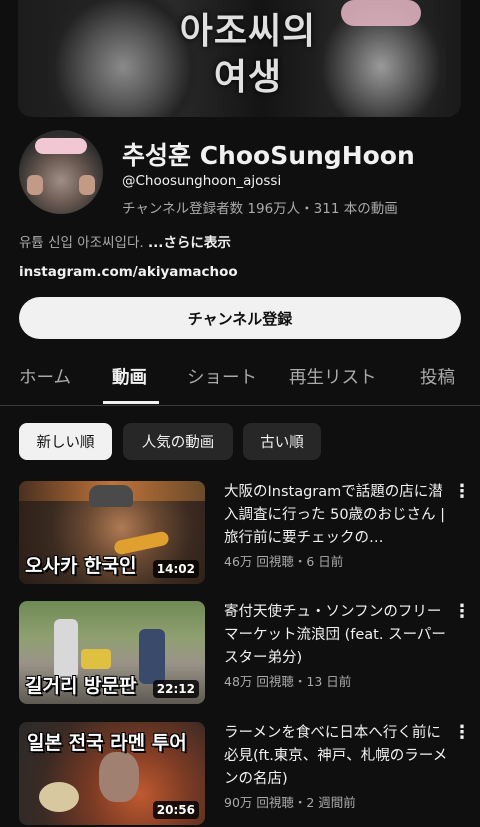 Image resolution: width=480 pixels, height=827 pixels. What do you see at coordinates (61, 146) in the screenshot?
I see `avatar-hairband` at bounding box center [61, 146].